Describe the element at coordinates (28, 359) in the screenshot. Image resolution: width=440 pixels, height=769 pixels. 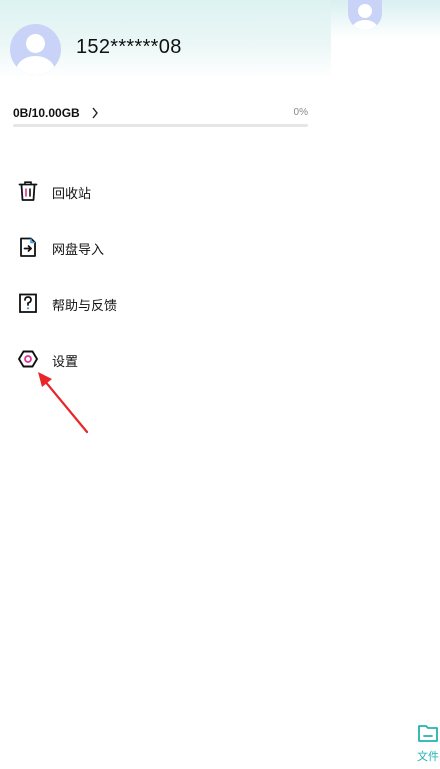
I see `settings-icon` at that location.